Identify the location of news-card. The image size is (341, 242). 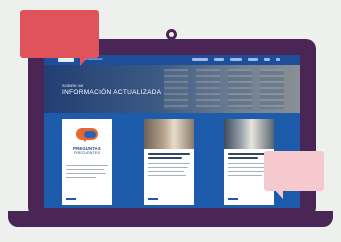
(169, 162).